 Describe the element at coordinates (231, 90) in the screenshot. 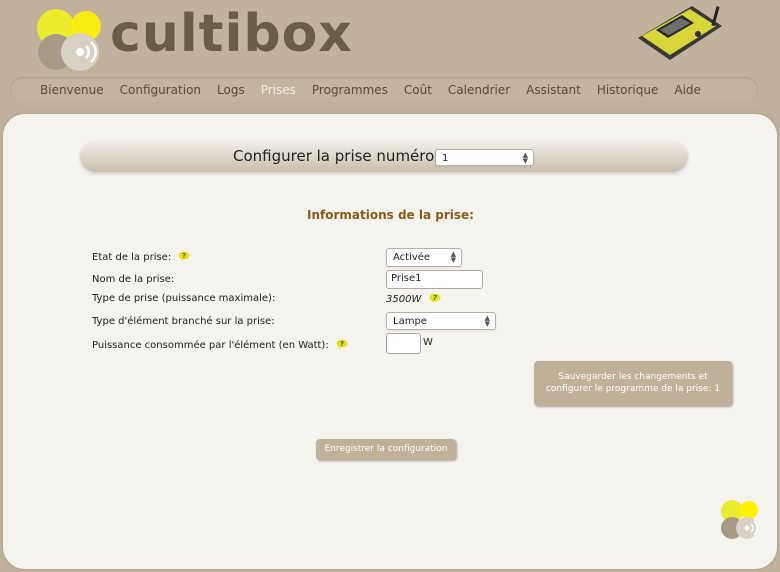

I see `nav-item-logs: Logs` at that location.